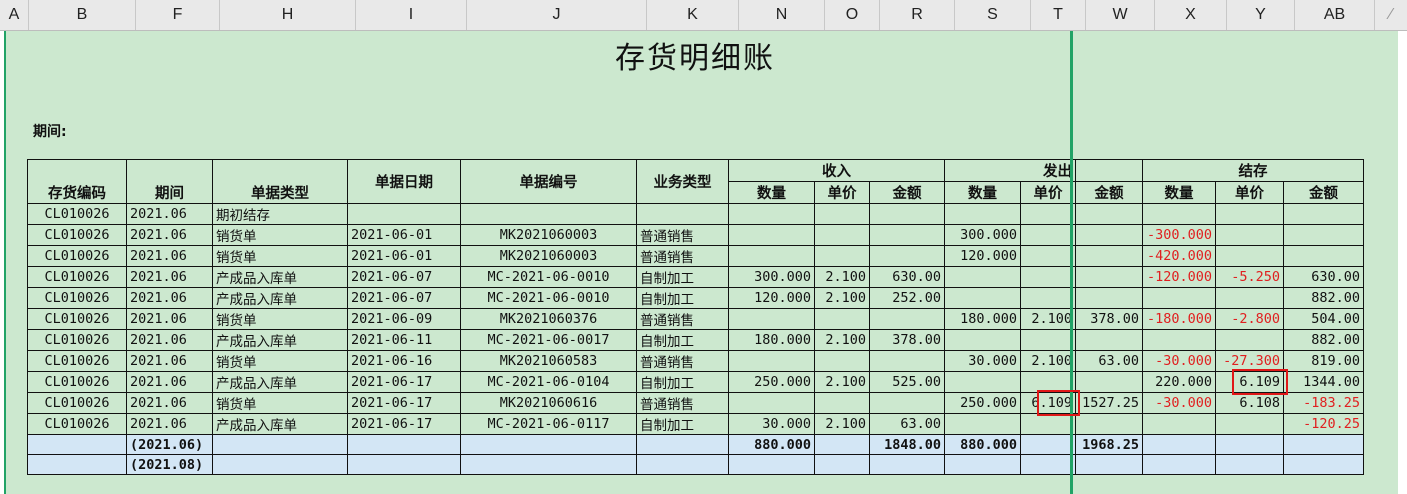 The height and width of the screenshot is (494, 1407). What do you see at coordinates (548, 214) in the screenshot?
I see `cell-doc-no` at bounding box center [548, 214].